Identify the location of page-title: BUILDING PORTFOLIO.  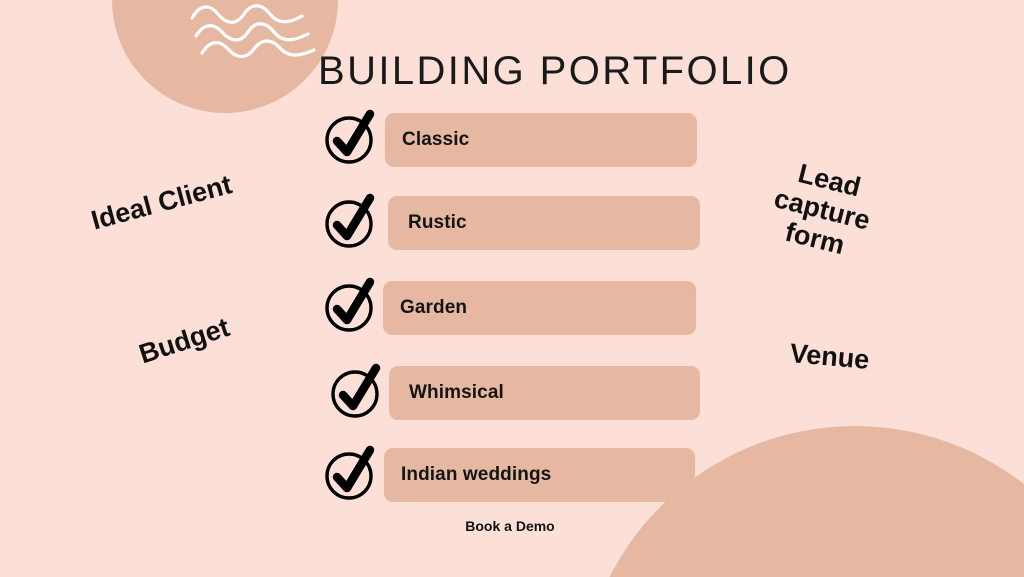
(555, 71).